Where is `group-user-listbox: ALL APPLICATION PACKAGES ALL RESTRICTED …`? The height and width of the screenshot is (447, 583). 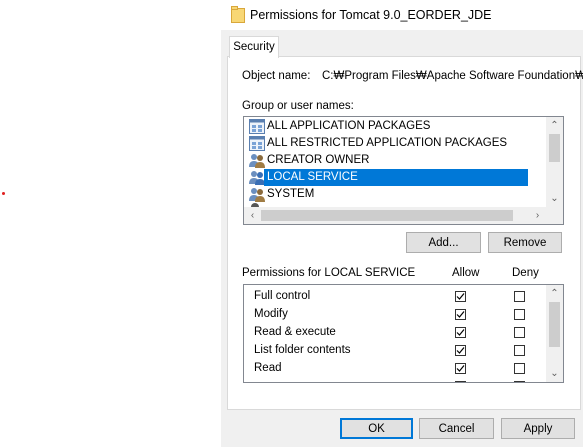 group-user-listbox: ALL APPLICATION PACKAGES ALL RESTRICTED … is located at coordinates (403, 170).